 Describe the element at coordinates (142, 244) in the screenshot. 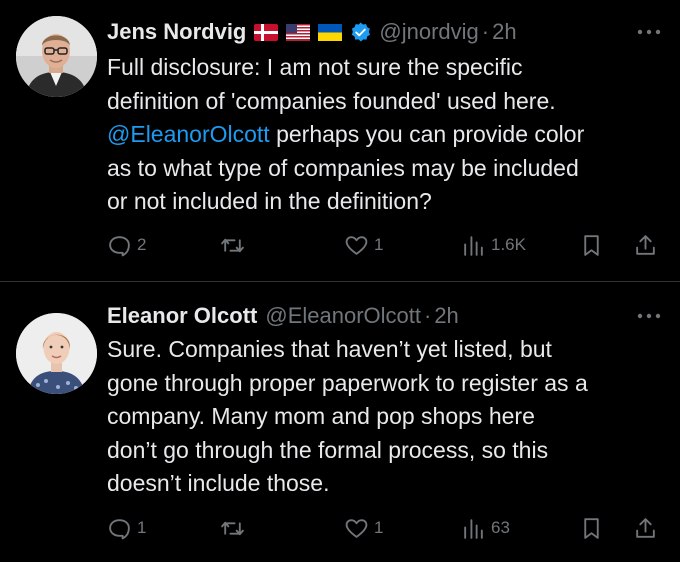

I see `reply-count: 2` at that location.